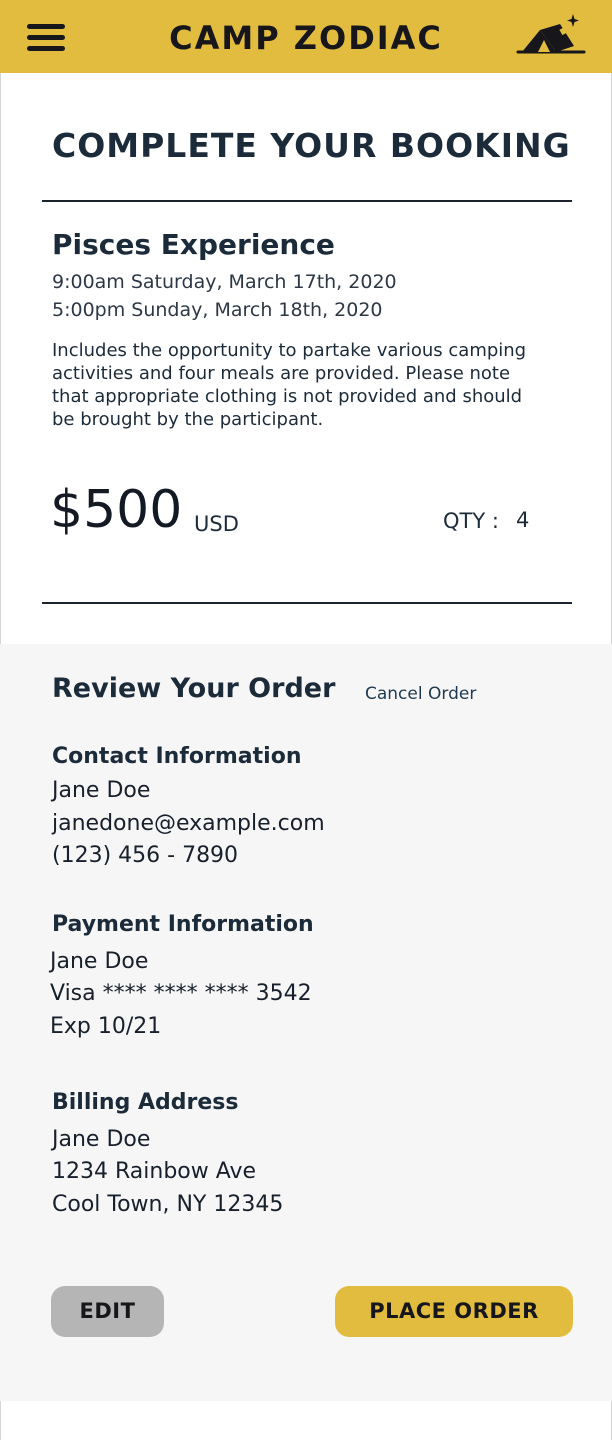 Image resolution: width=612 pixels, height=1440 pixels. I want to click on price-currency: USD, so click(216, 524).